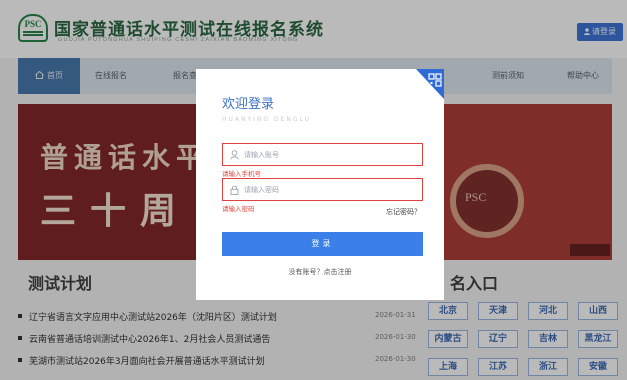  Describe the element at coordinates (320, 272) in the screenshot. I see `register-link: 没有账号？点击注册` at that location.